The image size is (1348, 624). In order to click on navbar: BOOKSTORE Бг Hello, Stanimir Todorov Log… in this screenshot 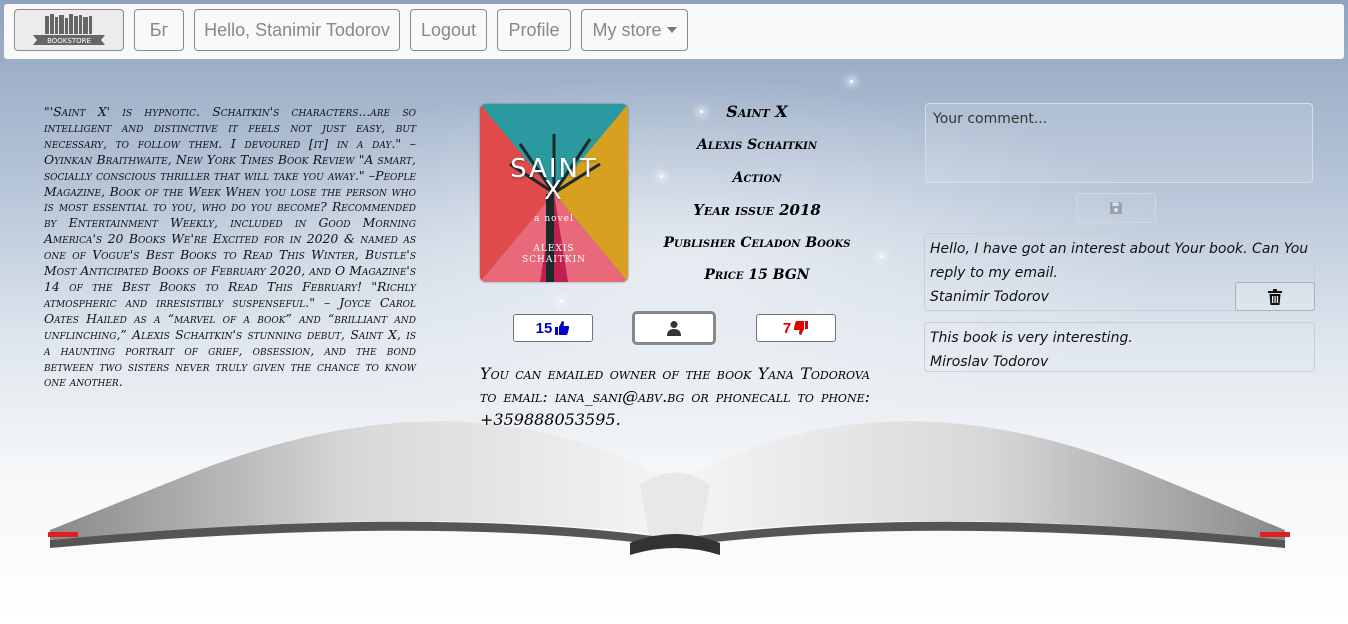, I will do `click(674, 31)`.